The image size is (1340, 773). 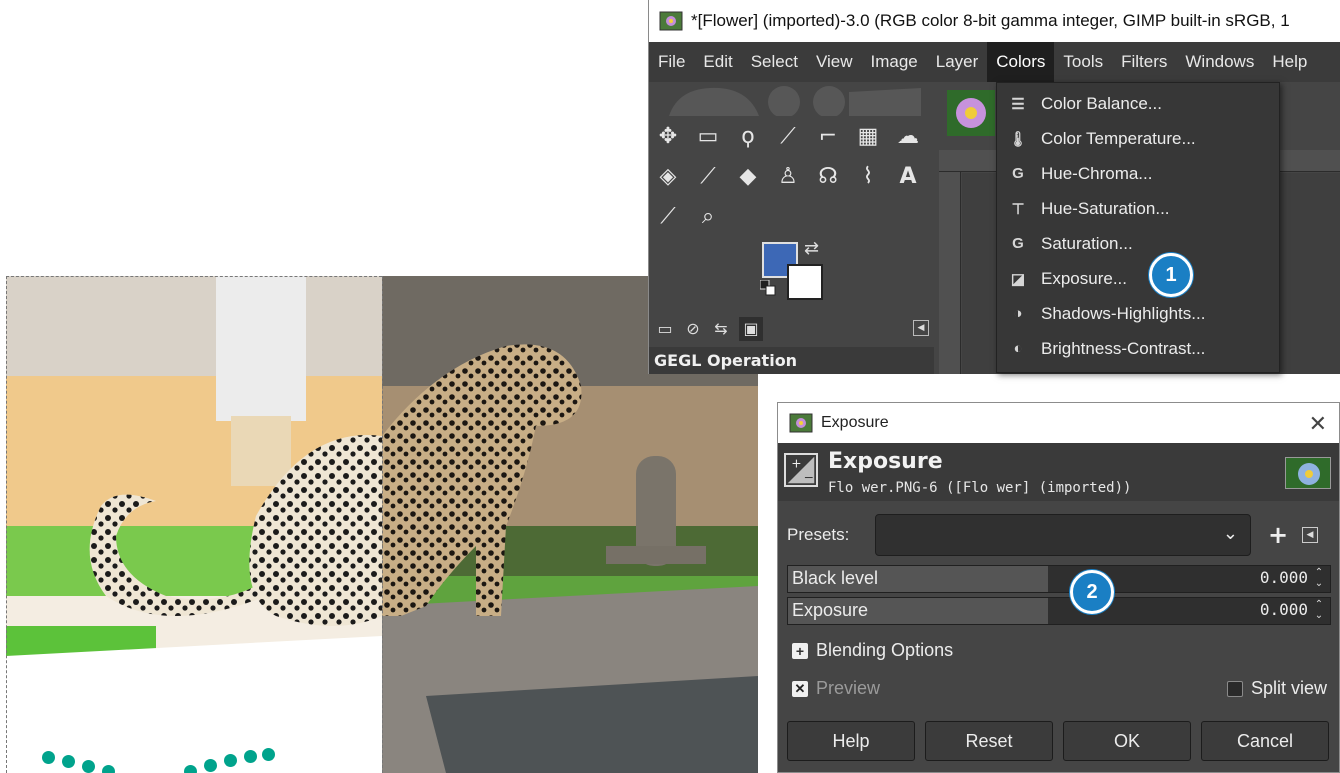 What do you see at coordinates (708, 177) in the screenshot?
I see `paintbrush-tool-icon: ⟋` at bounding box center [708, 177].